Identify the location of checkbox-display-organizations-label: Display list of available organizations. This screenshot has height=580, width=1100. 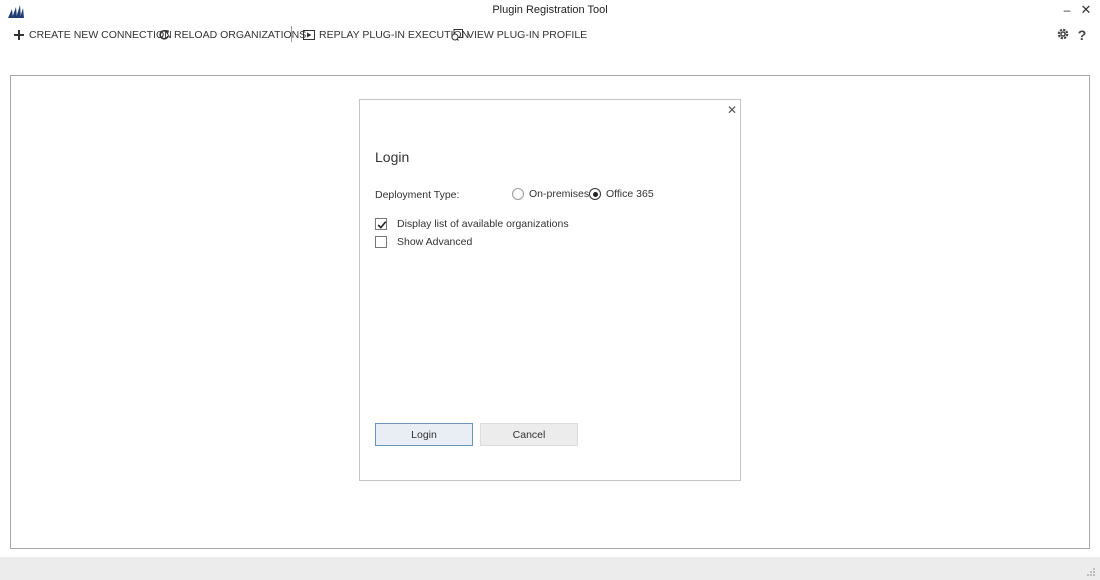
(483, 224).